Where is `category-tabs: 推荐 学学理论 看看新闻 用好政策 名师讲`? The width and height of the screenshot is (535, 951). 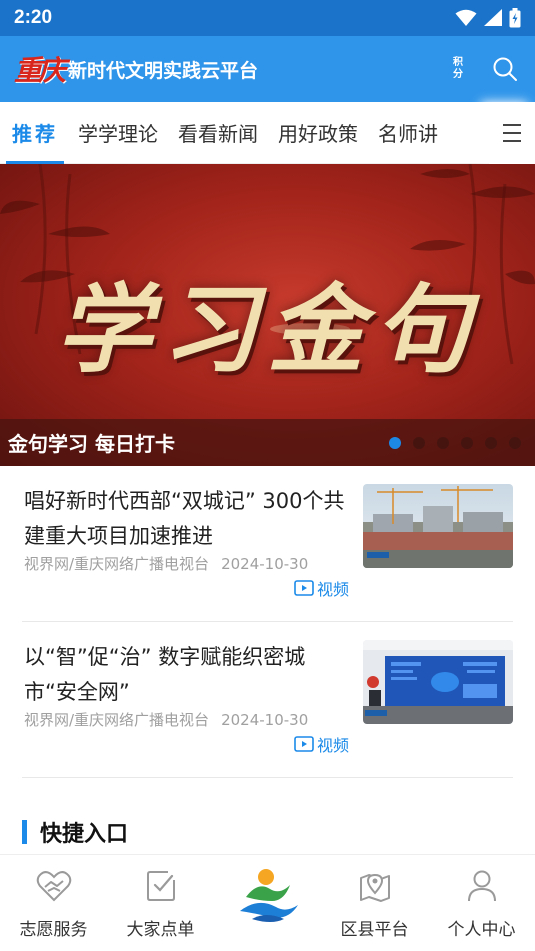 category-tabs: 推荐 学学理论 看看新闻 用好政策 名师讲 is located at coordinates (267, 133).